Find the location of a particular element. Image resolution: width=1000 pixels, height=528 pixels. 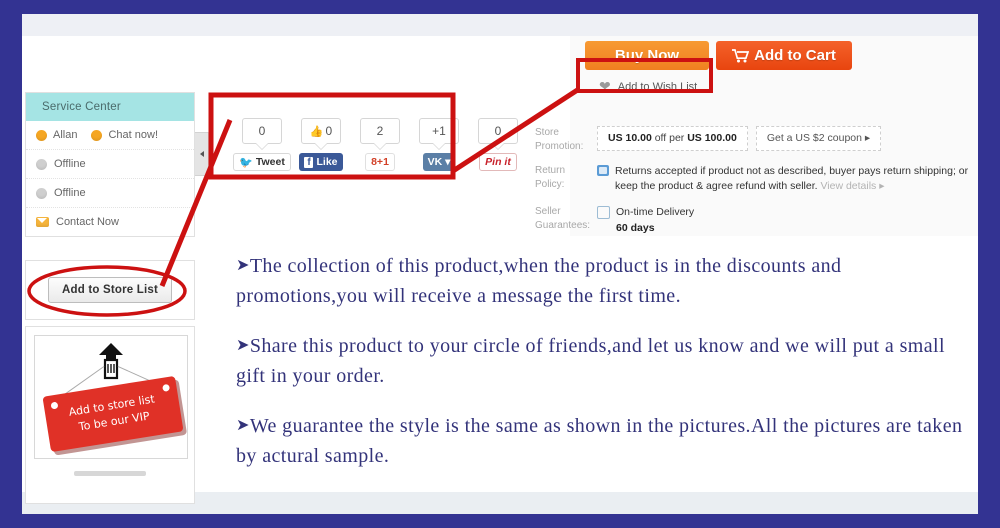

store-promotion-label: Store Promotion: is located at coordinates (559, 139).